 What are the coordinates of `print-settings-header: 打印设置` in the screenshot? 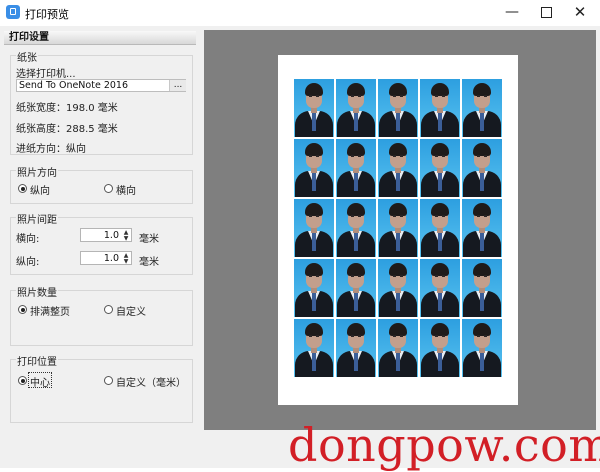 It's located at (100, 38).